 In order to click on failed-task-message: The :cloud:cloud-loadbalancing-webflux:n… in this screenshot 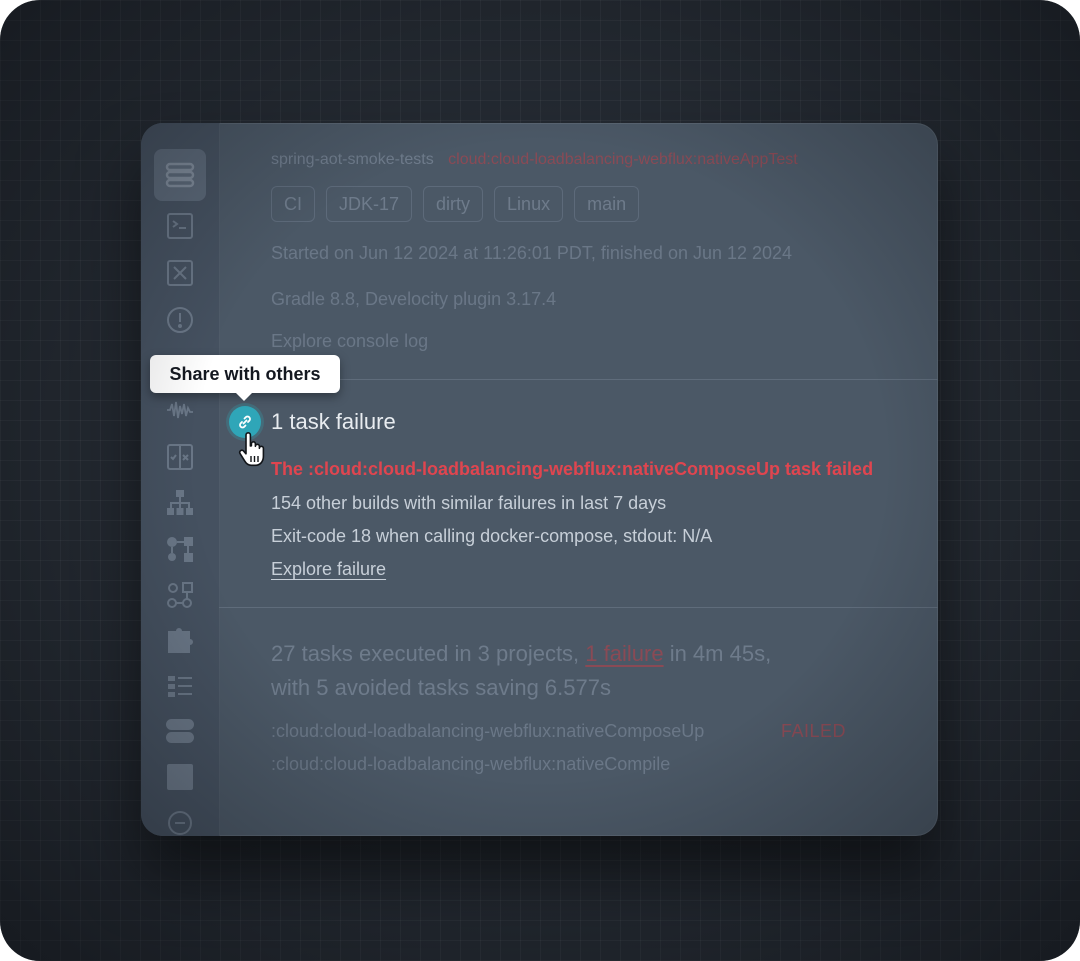, I will do `click(572, 469)`.